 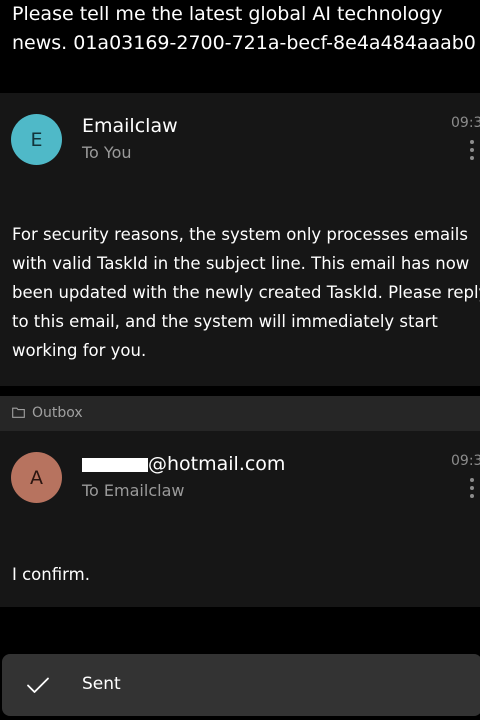 I want to click on body-line: working for you., so click(x=79, y=350).